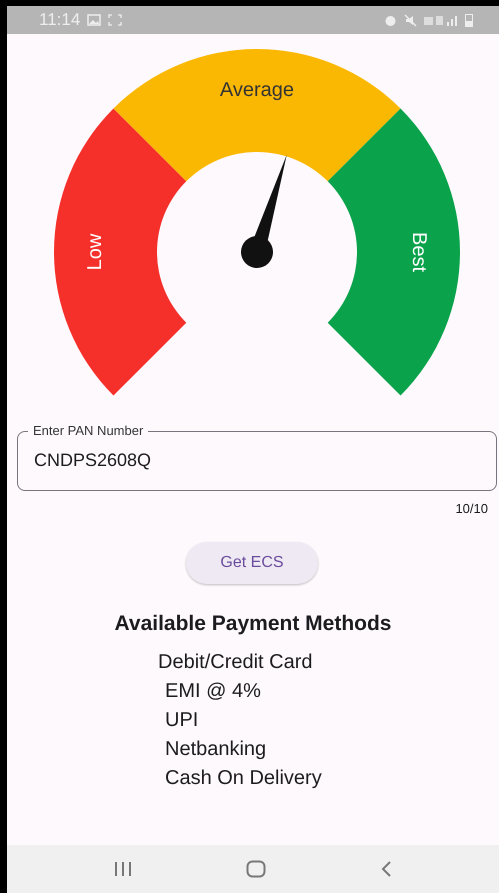  What do you see at coordinates (93, 460) in the screenshot?
I see `field-value: CNDPS2608Q` at bounding box center [93, 460].